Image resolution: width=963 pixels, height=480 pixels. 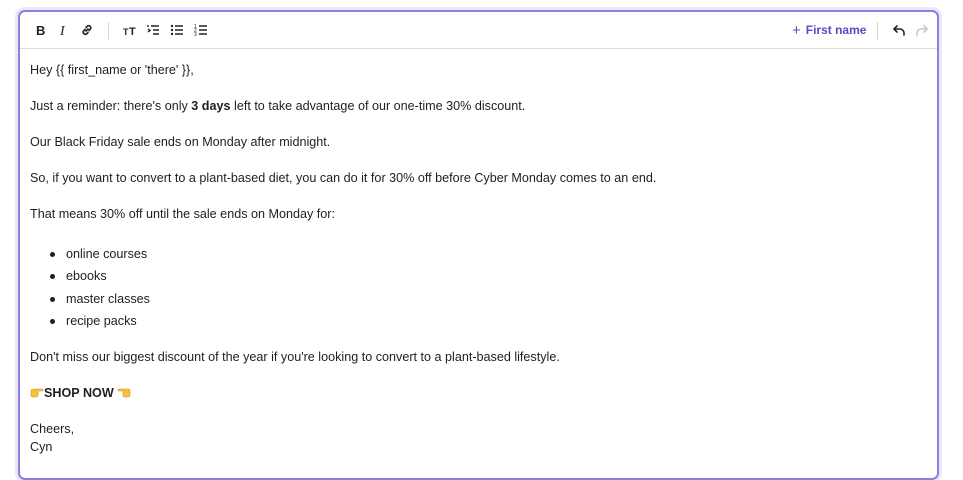 What do you see at coordinates (211, 106) in the screenshot?
I see `reminder-bold-text: 3 days` at bounding box center [211, 106].